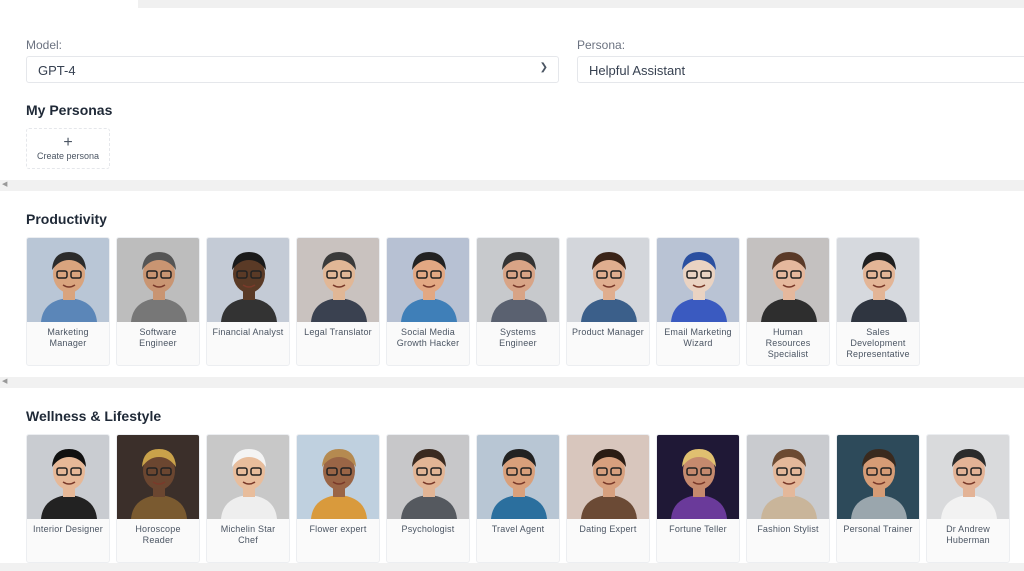 The image size is (1024, 571). What do you see at coordinates (518, 337) in the screenshot?
I see `persona-name: Systems Engineer` at bounding box center [518, 337].